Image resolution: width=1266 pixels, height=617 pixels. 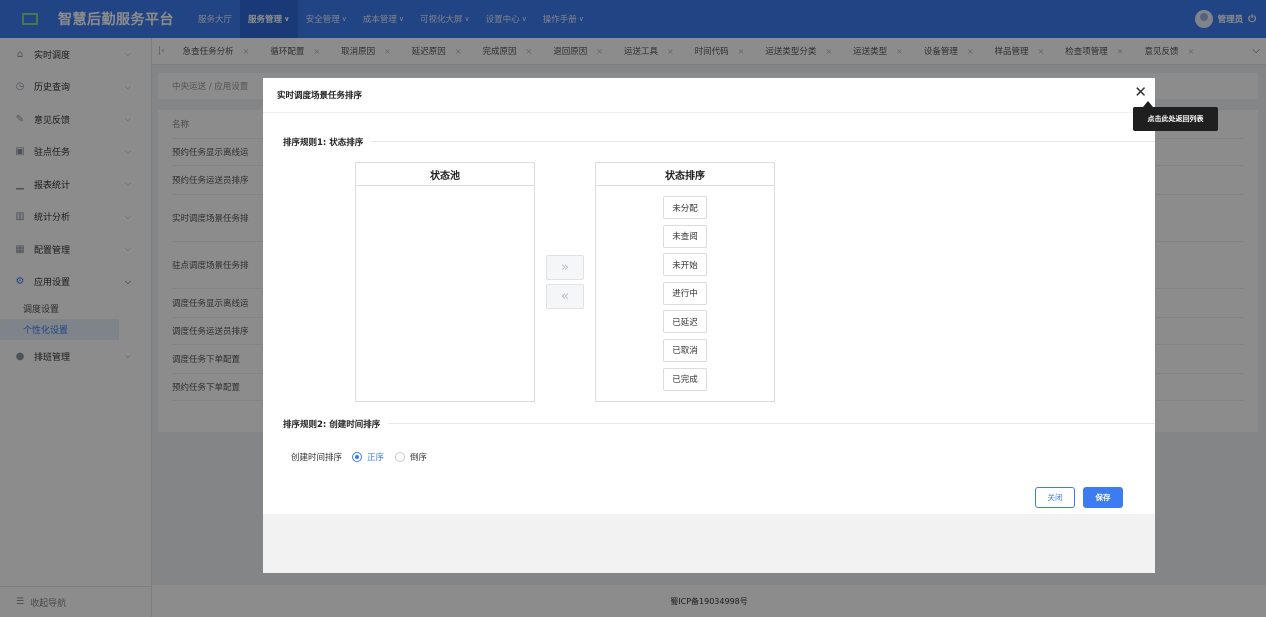 I want to click on save-button: 保存, so click(x=1103, y=497).